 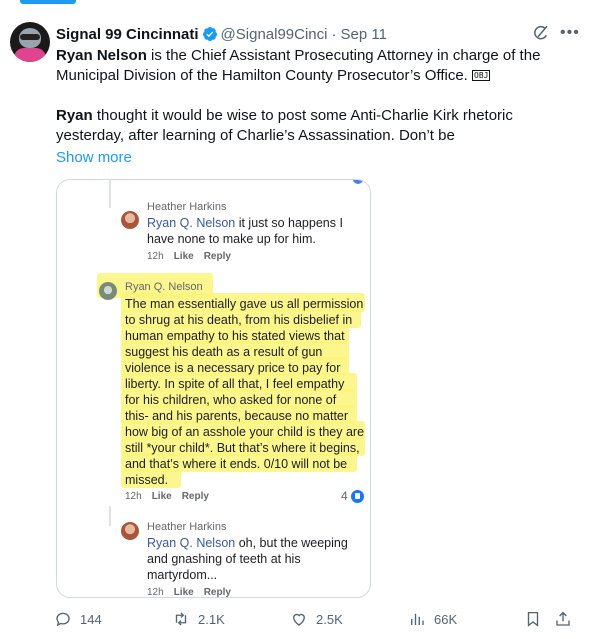 I want to click on views-button: 66K, so click(x=432, y=619).